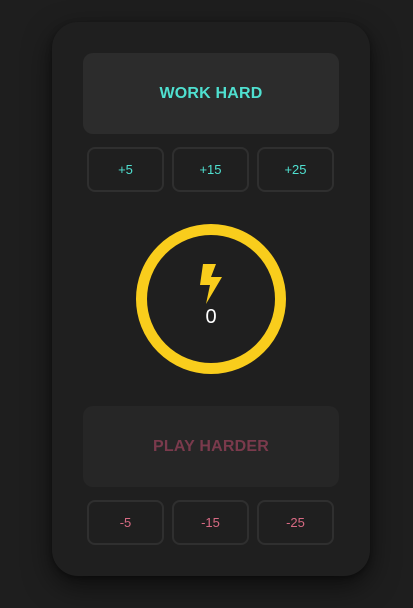 The width and height of the screenshot is (413, 608). What do you see at coordinates (295, 169) in the screenshot?
I see `add-25-button: +25` at bounding box center [295, 169].